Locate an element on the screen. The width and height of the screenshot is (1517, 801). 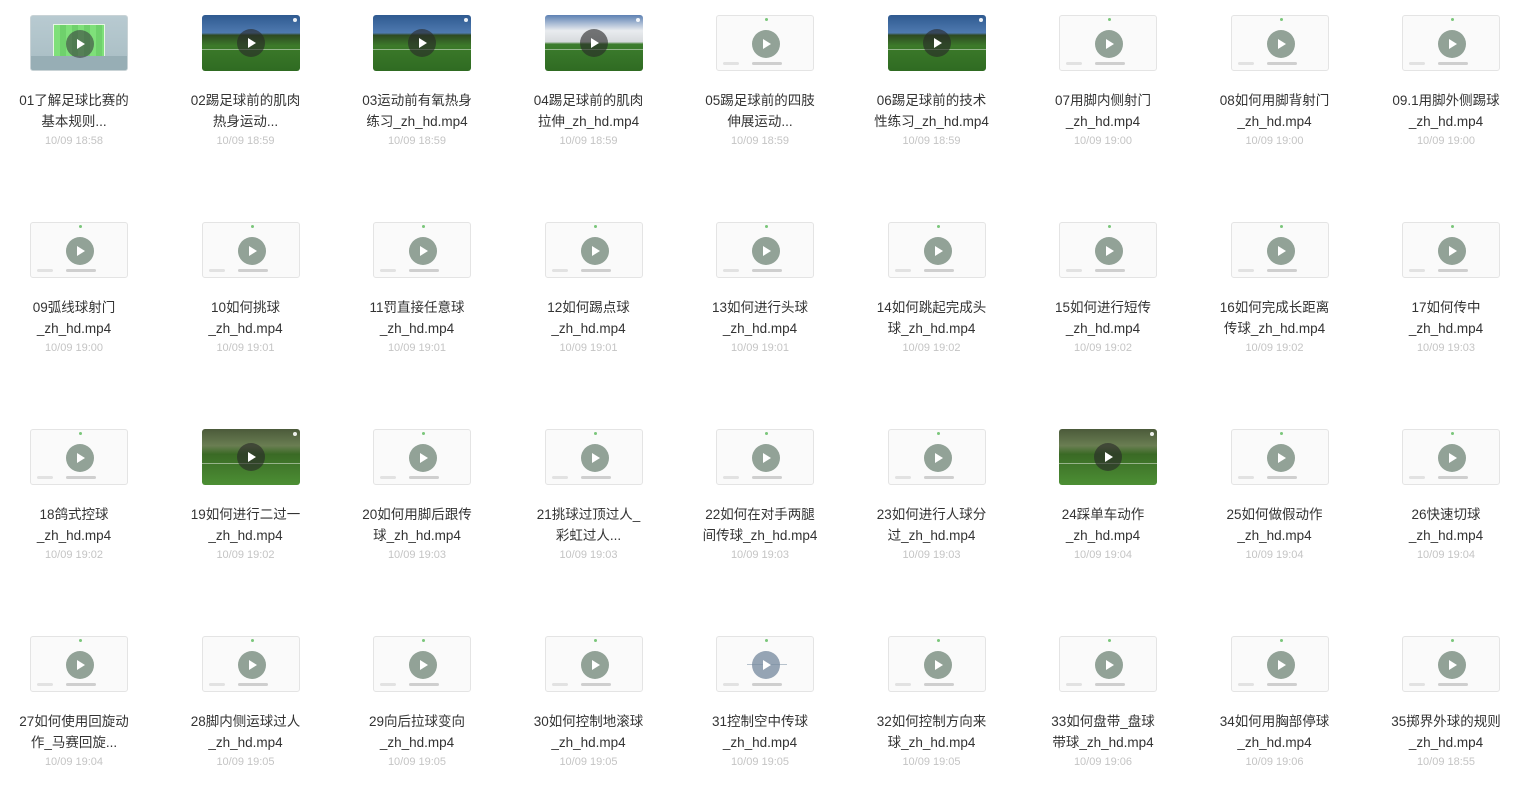
file-tile: 06踢足球前的技术 性练习_zh_hd.mp4 10/09 18:59 is located at coordinates (938, 90).